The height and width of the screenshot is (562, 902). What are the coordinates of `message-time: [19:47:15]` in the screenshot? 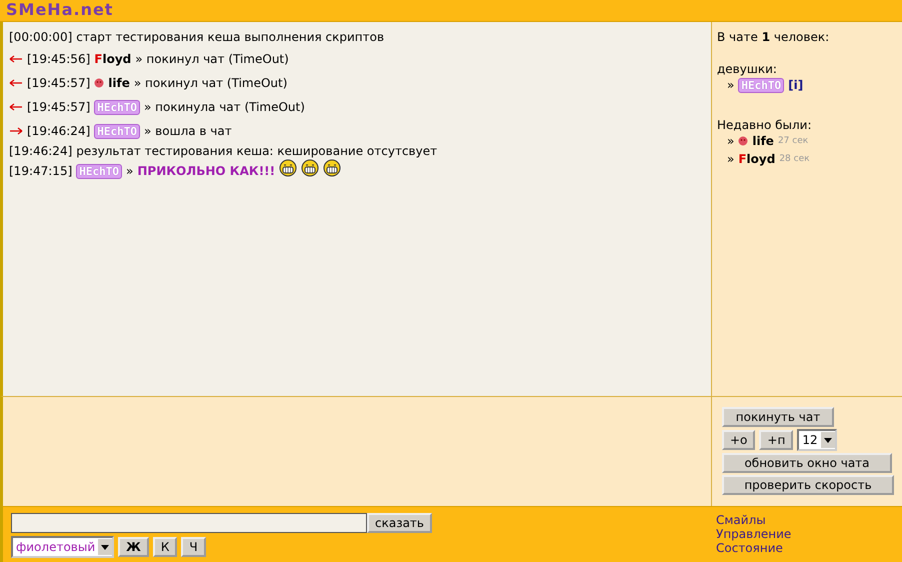 It's located at (40, 171).